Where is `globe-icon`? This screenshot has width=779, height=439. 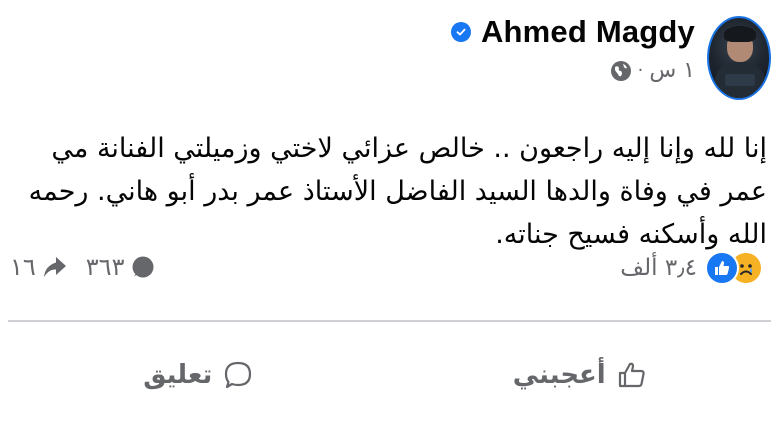
globe-icon is located at coordinates (621, 71).